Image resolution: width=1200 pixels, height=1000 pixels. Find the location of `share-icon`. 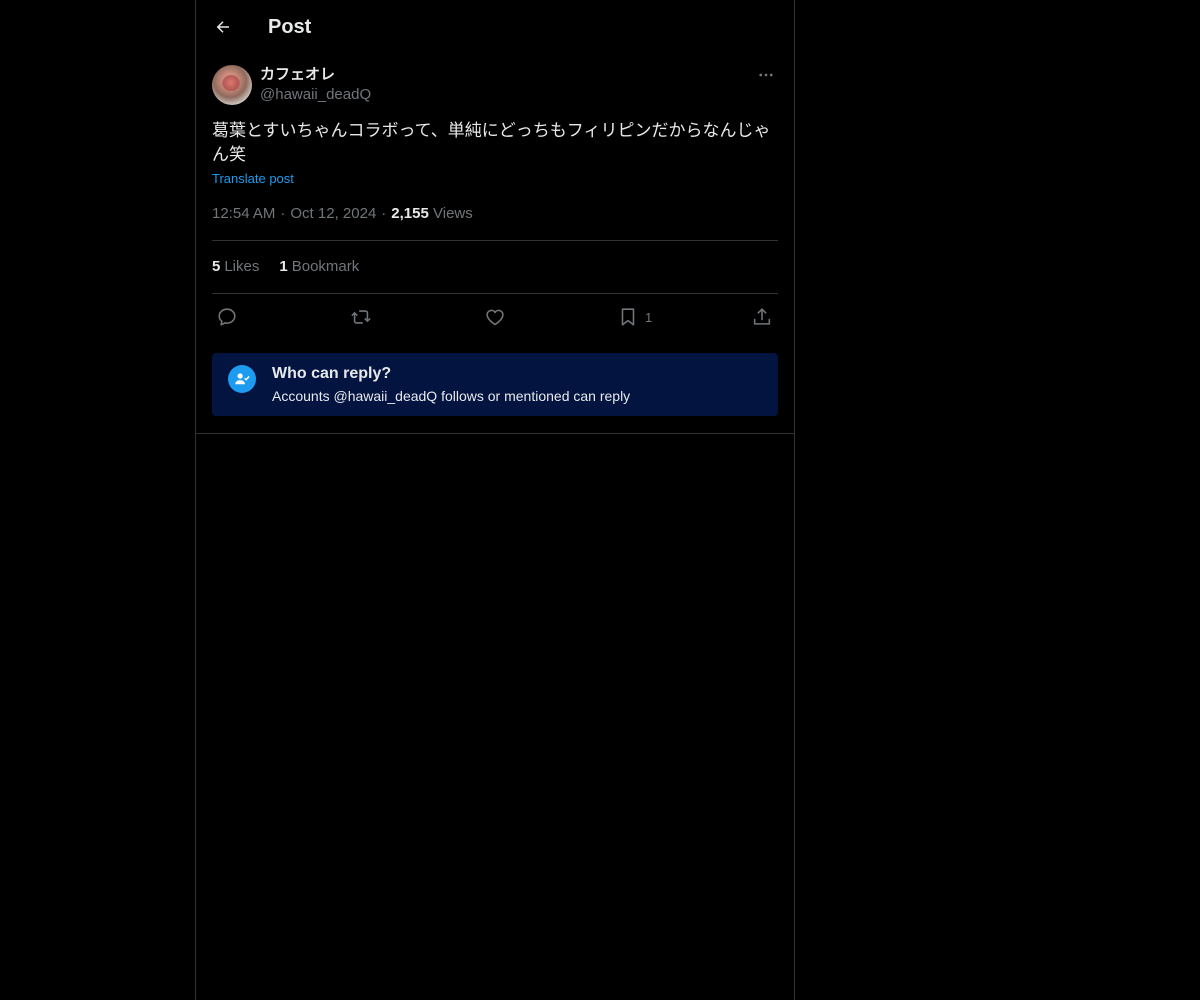

share-icon is located at coordinates (762, 316).